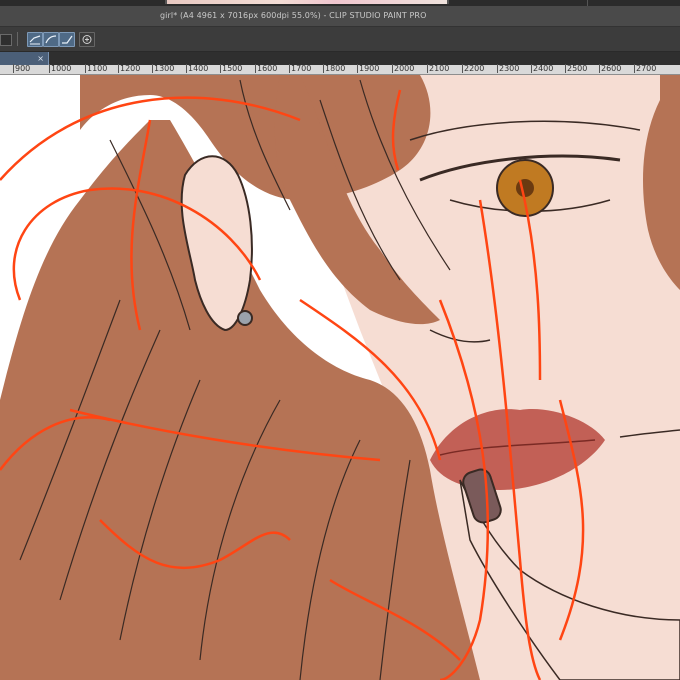 Image resolution: width=680 pixels, height=680 pixels. I want to click on ruler-tick: 1200, so click(129, 68).